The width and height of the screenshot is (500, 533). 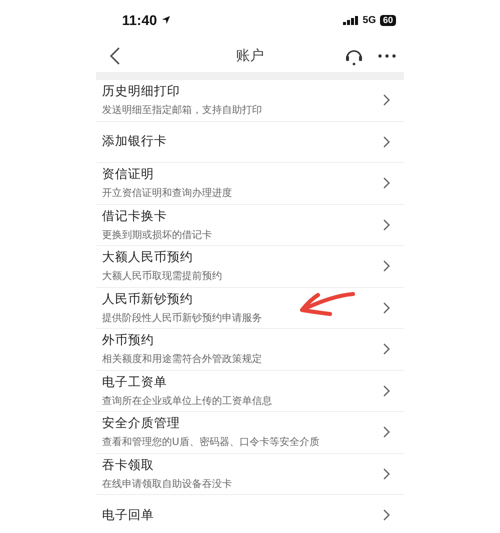 I want to click on item-subtitle: 发送明细至指定邮箱，支持自助打印, so click(x=182, y=111).